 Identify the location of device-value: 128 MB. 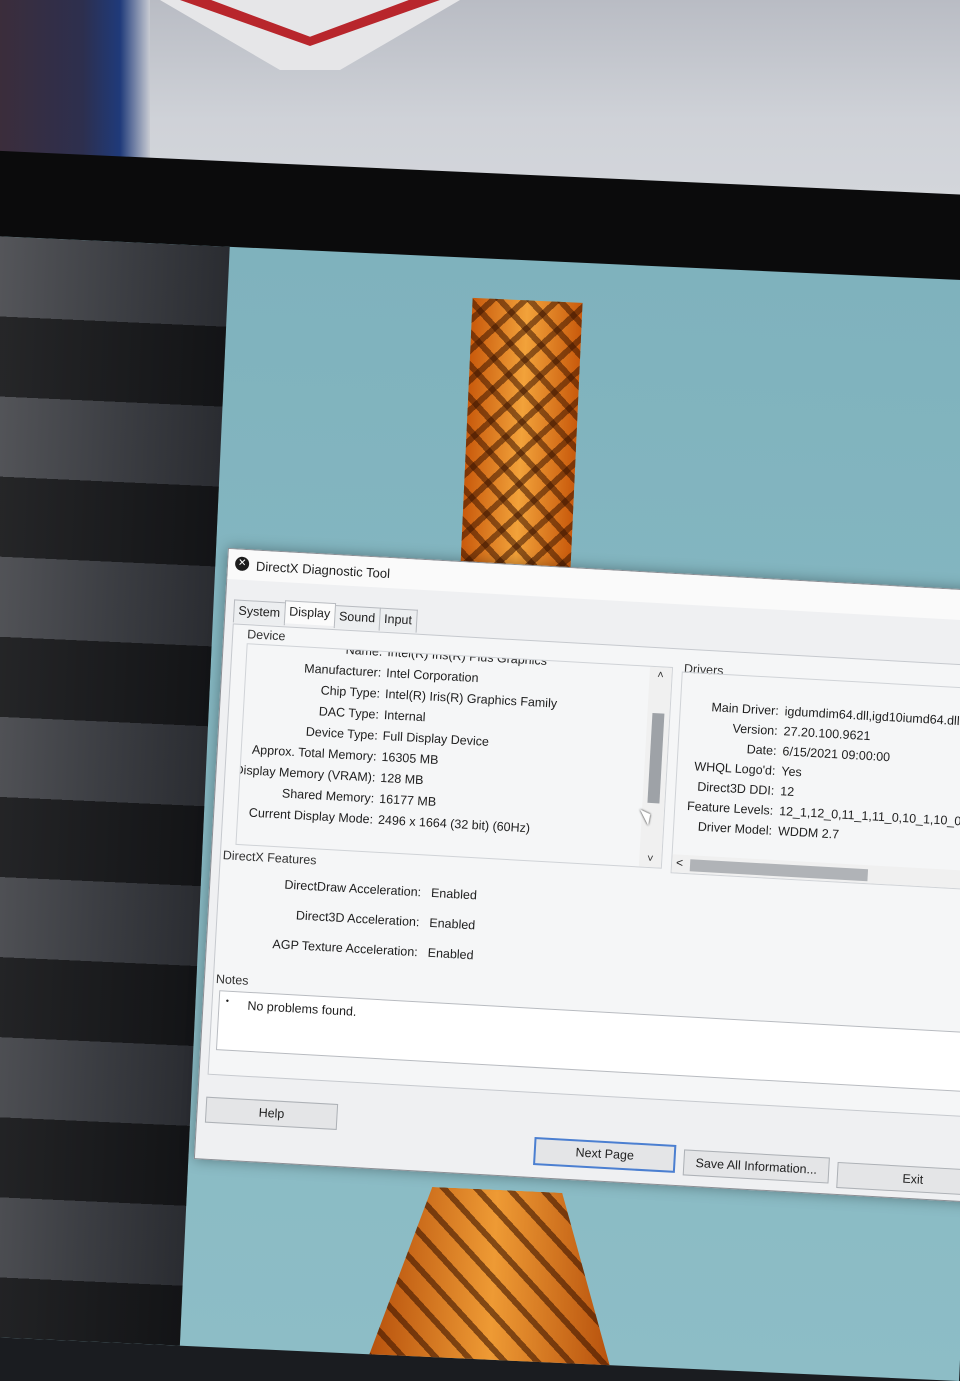
(402, 779).